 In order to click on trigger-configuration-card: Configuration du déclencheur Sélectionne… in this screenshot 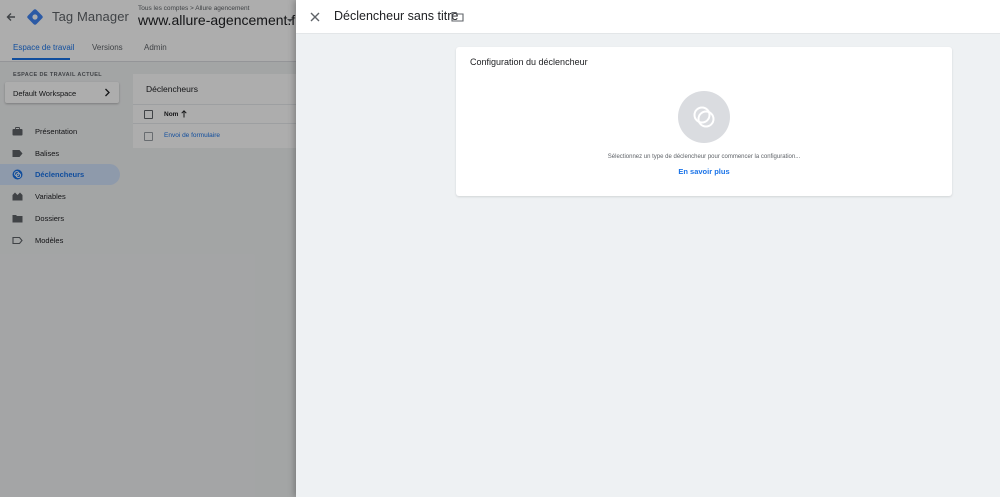, I will do `click(704, 121)`.